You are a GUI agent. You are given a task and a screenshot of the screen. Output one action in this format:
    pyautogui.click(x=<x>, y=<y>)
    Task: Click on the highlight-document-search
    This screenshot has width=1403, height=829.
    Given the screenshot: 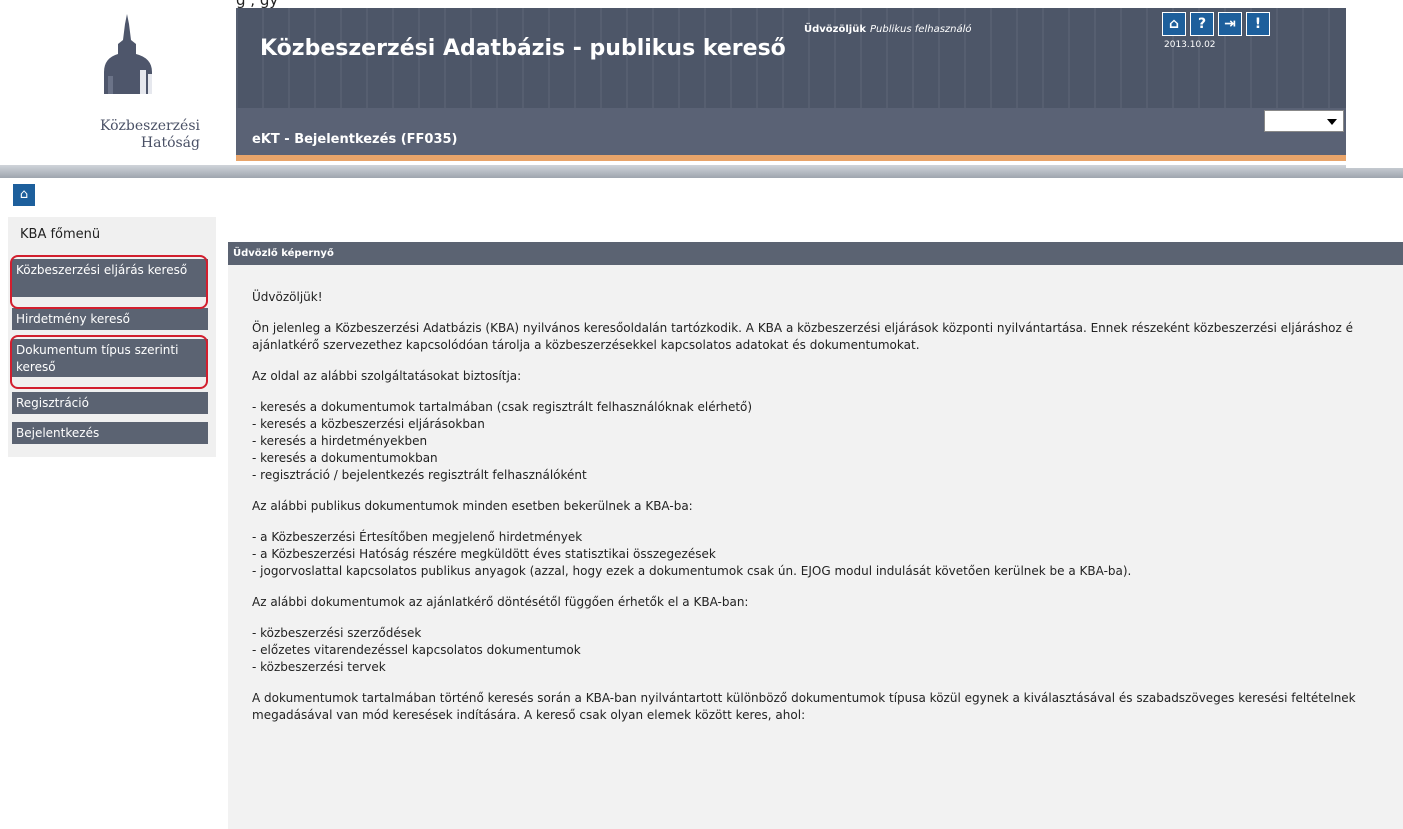 What is the action you would take?
    pyautogui.click(x=109, y=362)
    